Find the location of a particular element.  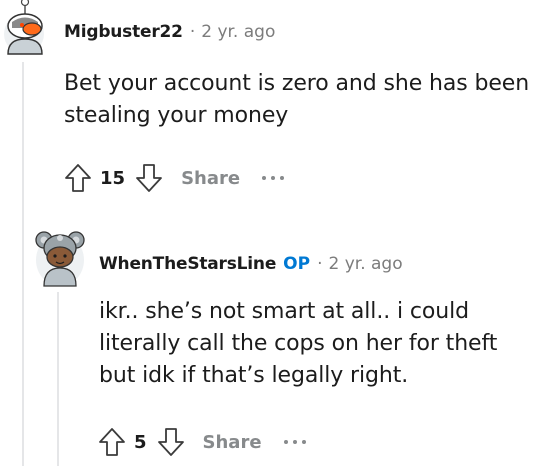

comment-header: WhenTheStarsLine OP · 2 yr. ago is located at coordinates (251, 264).